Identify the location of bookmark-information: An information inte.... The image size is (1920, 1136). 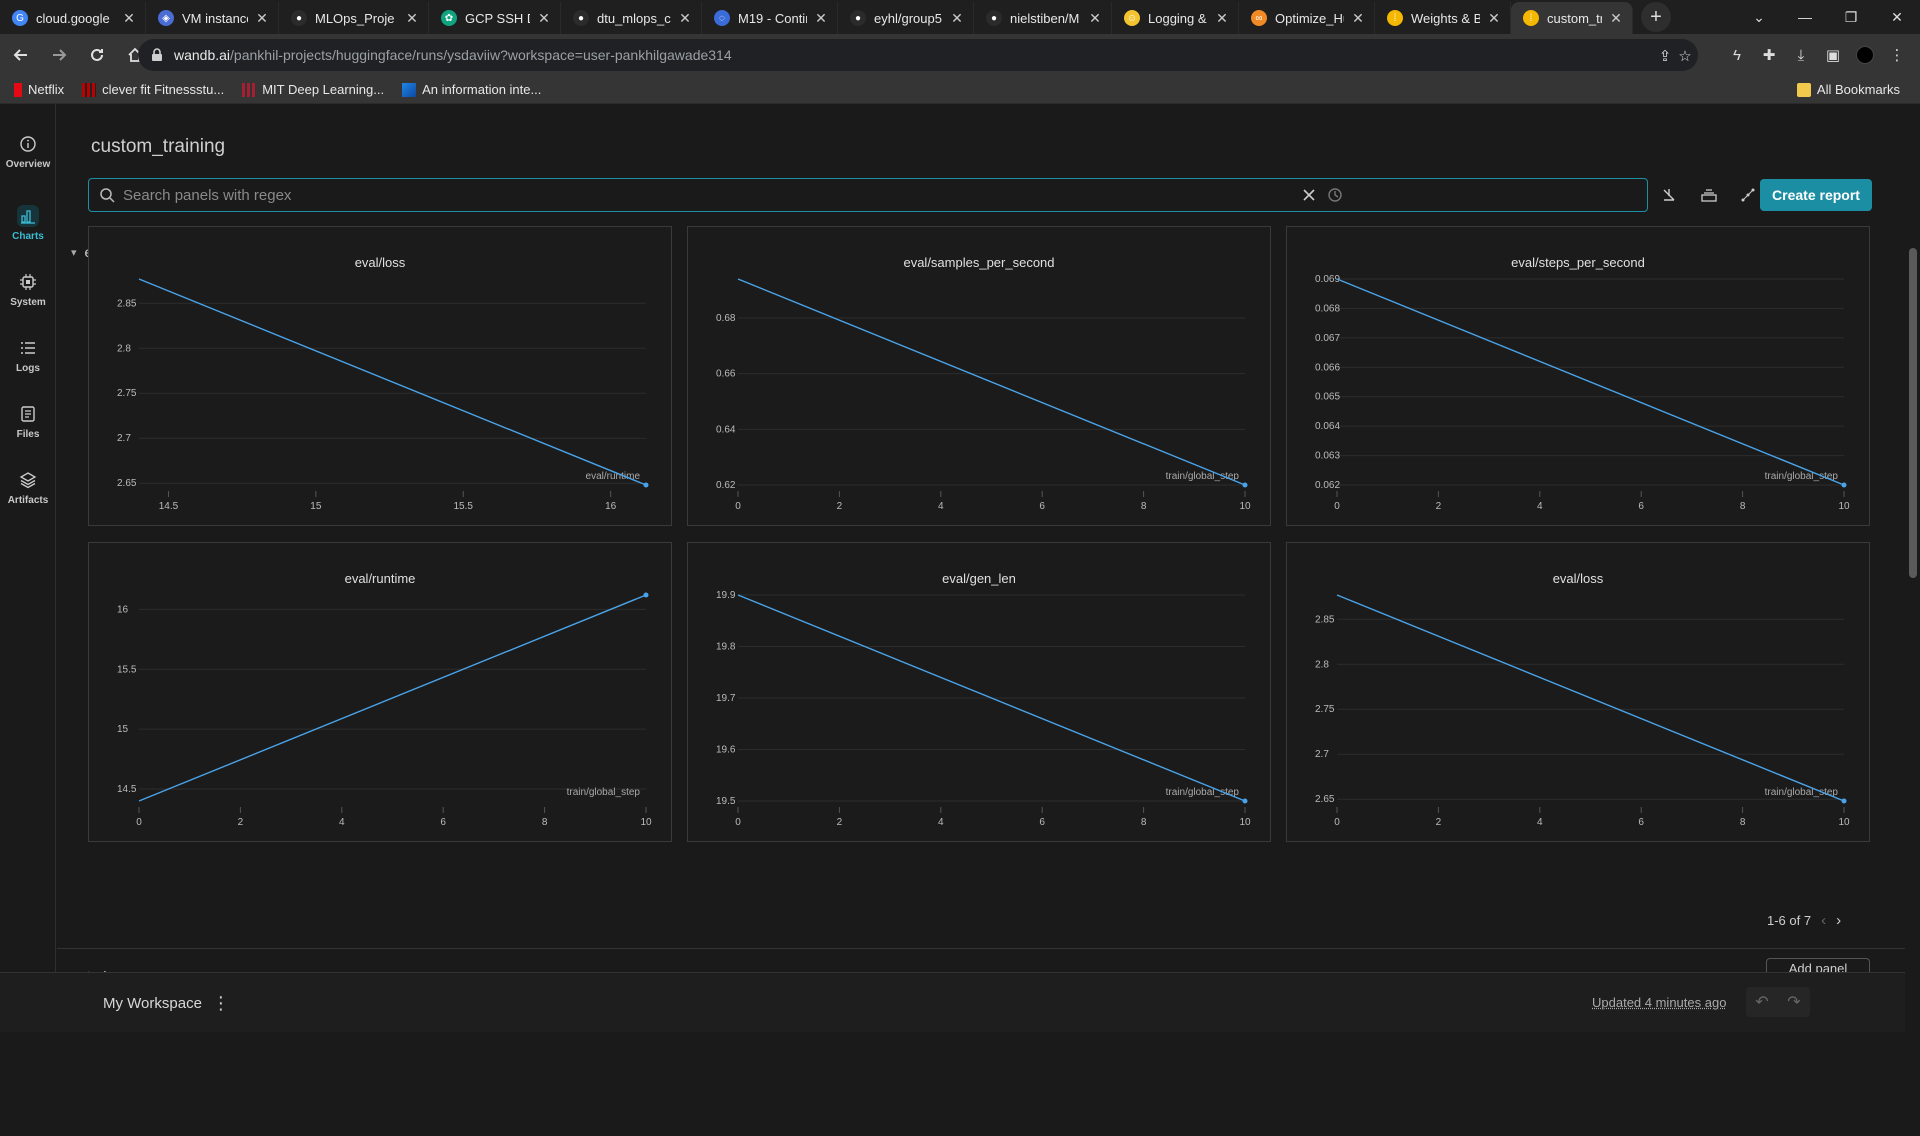
(471, 89).